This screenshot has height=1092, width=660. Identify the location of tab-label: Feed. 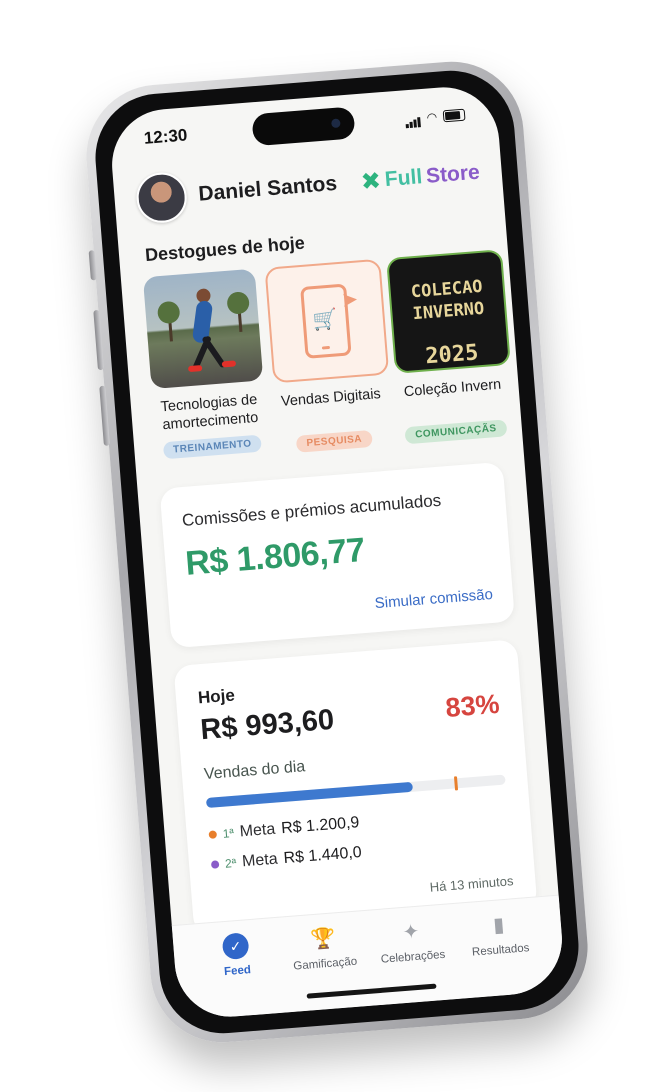
(237, 971).